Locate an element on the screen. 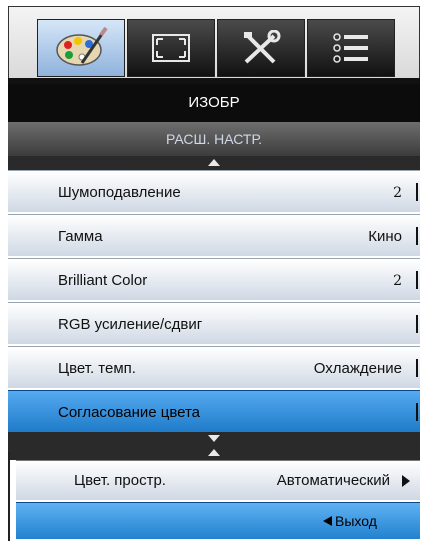  submenu-item-color-space: Цвет. простр. Автоматический is located at coordinates (218, 480).